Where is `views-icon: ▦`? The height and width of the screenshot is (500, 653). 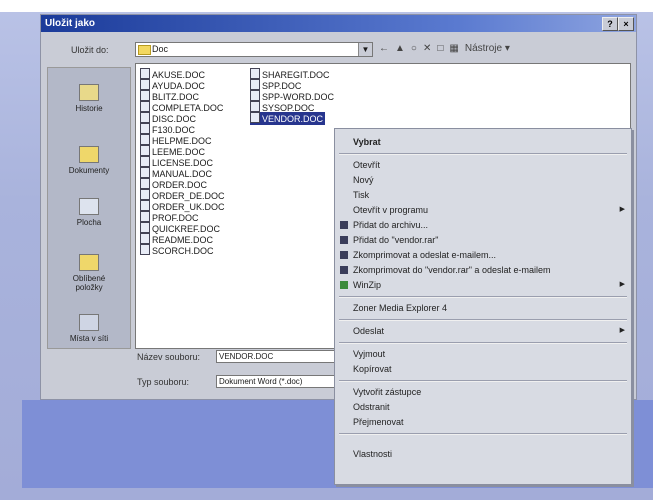
views-icon: ▦ is located at coordinates (453, 50).